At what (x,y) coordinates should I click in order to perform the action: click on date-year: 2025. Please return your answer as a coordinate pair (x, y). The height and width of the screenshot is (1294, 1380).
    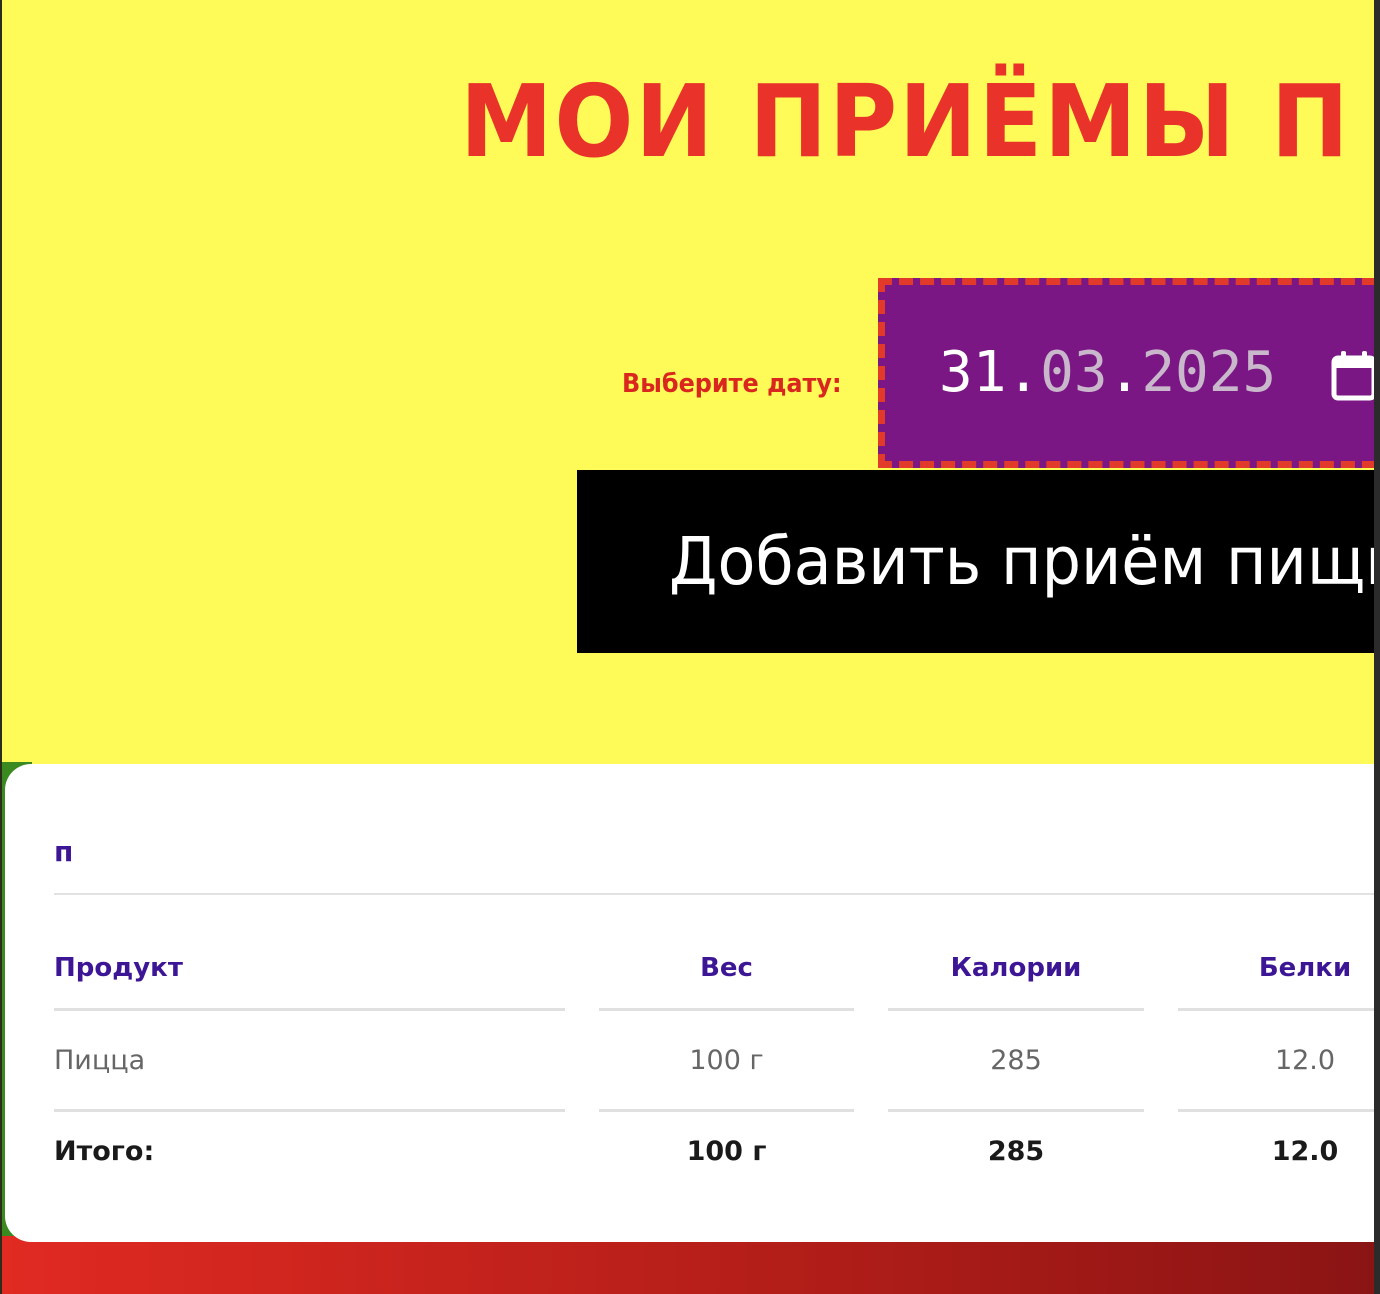
    Looking at the image, I should click on (1208, 372).